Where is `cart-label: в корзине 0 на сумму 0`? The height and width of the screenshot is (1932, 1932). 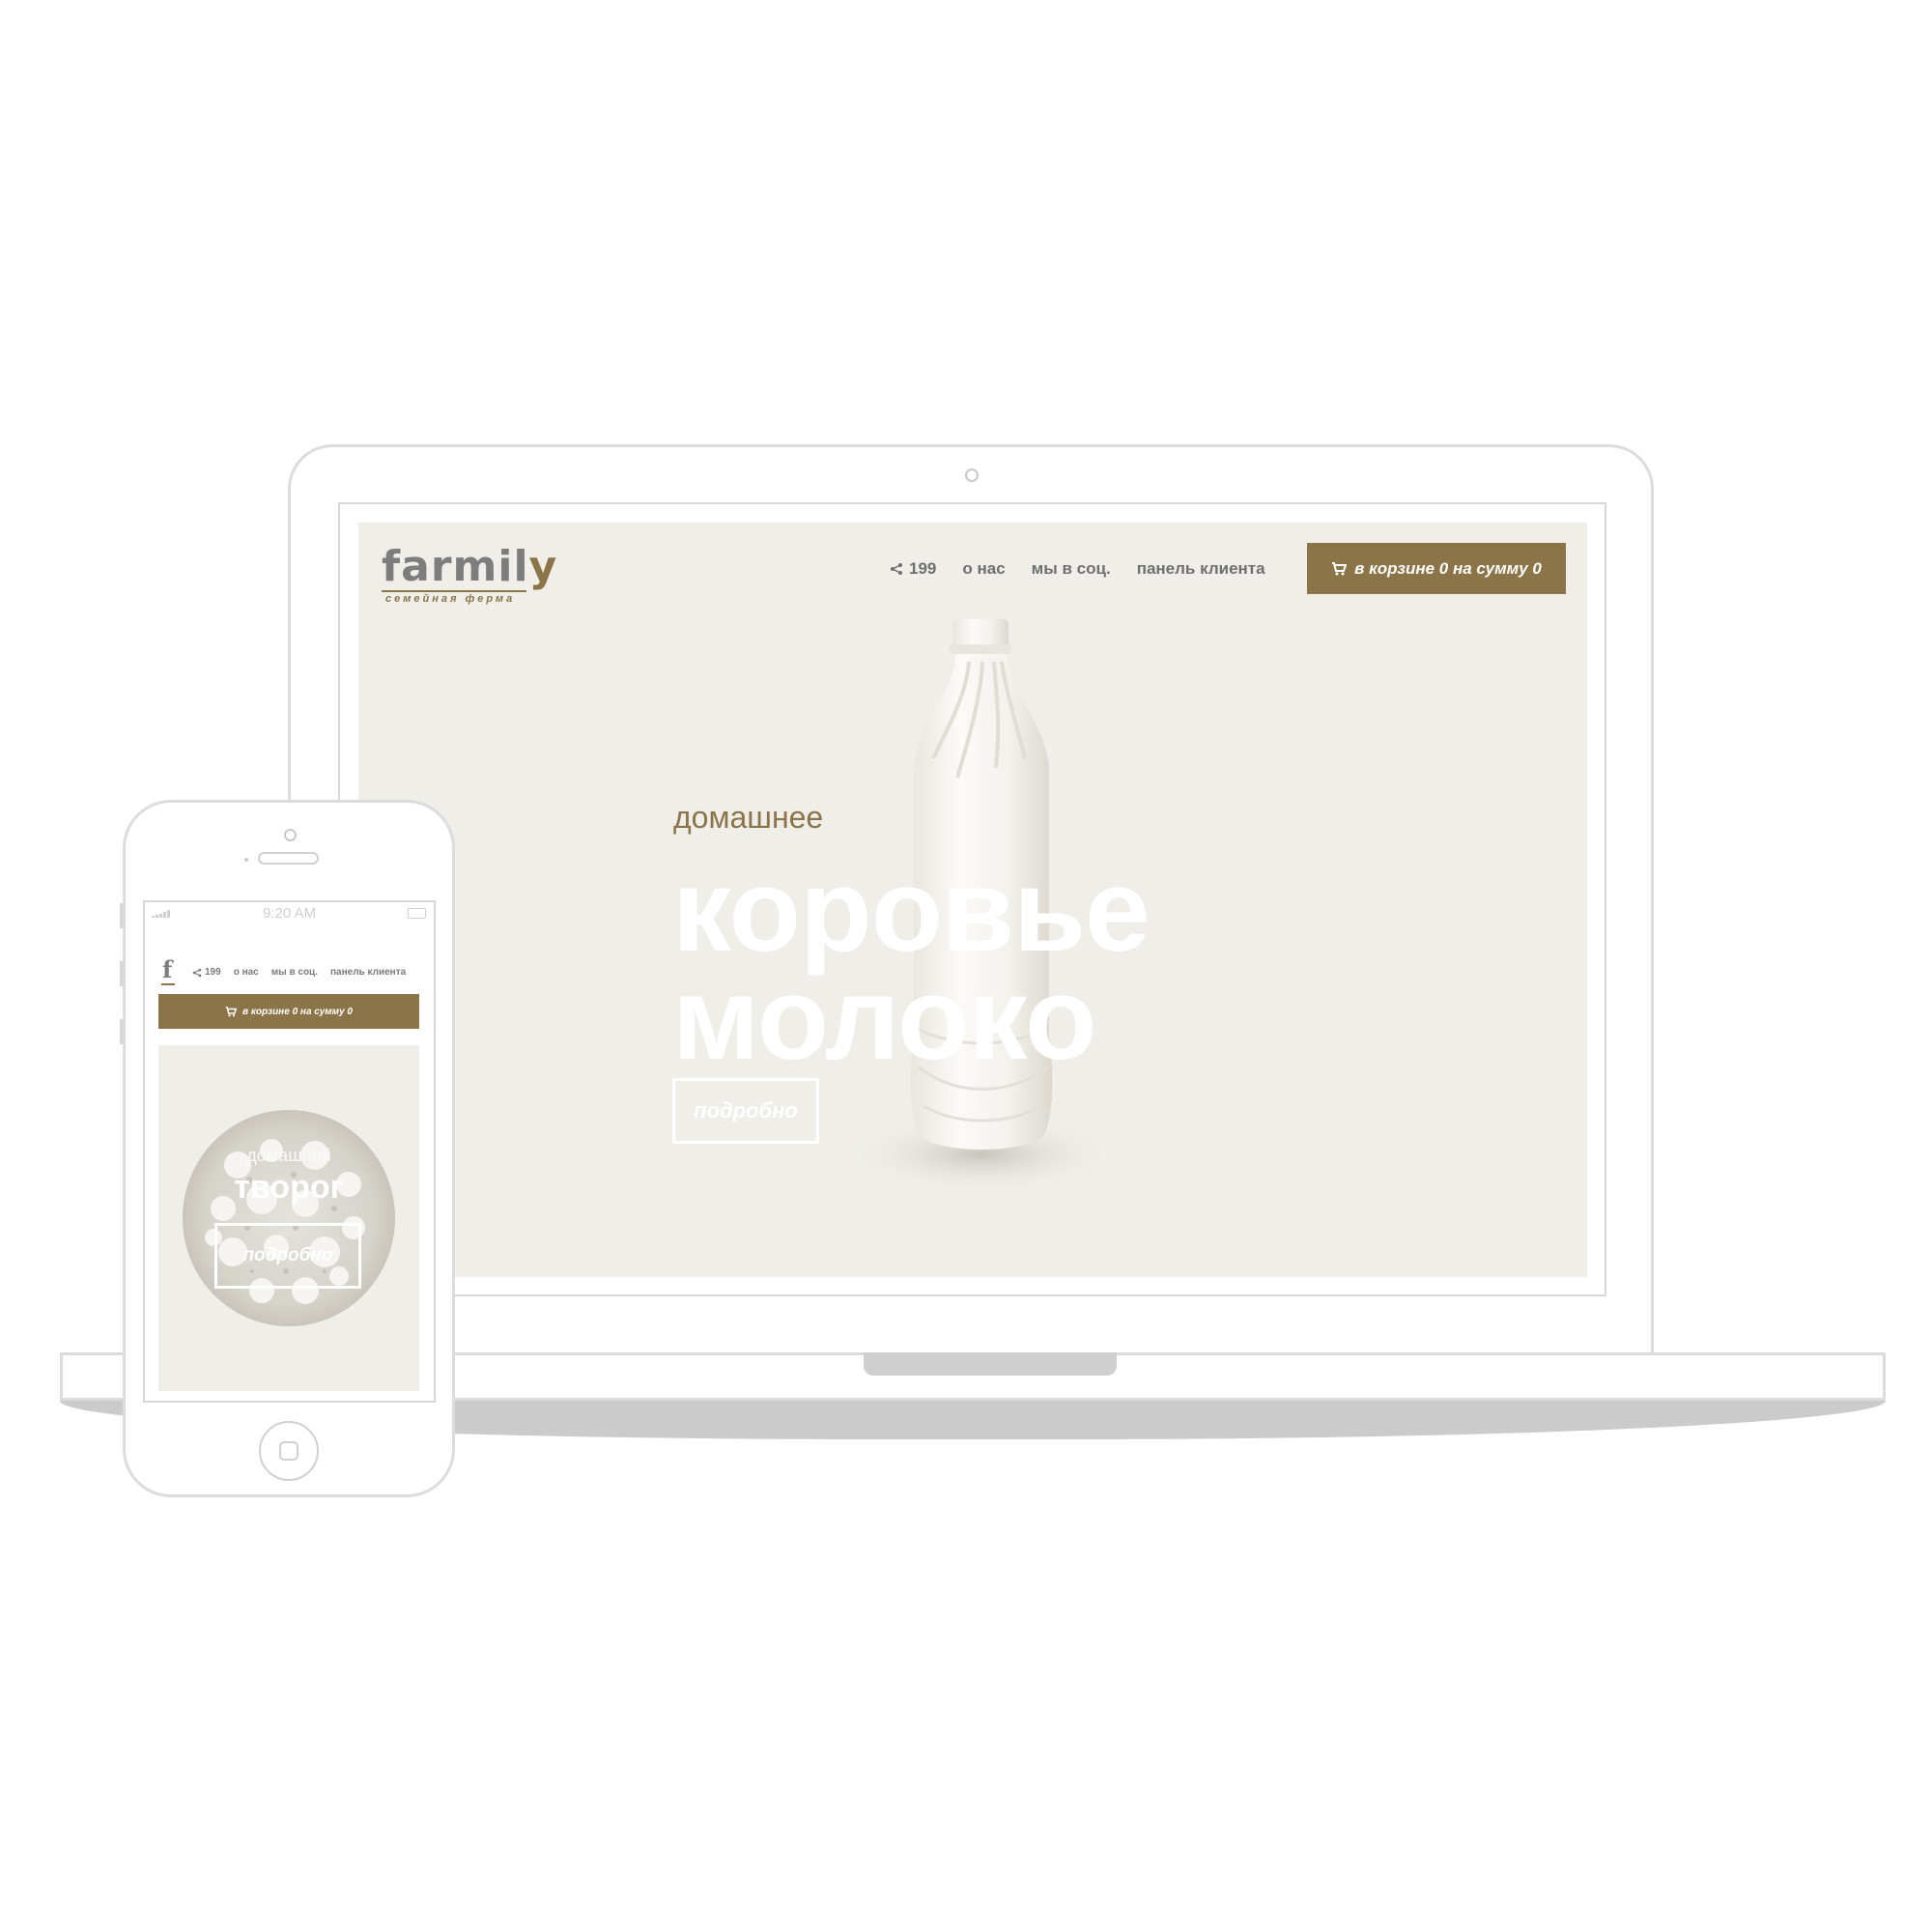 cart-label: в корзине 0 на сумму 0 is located at coordinates (1448, 568).